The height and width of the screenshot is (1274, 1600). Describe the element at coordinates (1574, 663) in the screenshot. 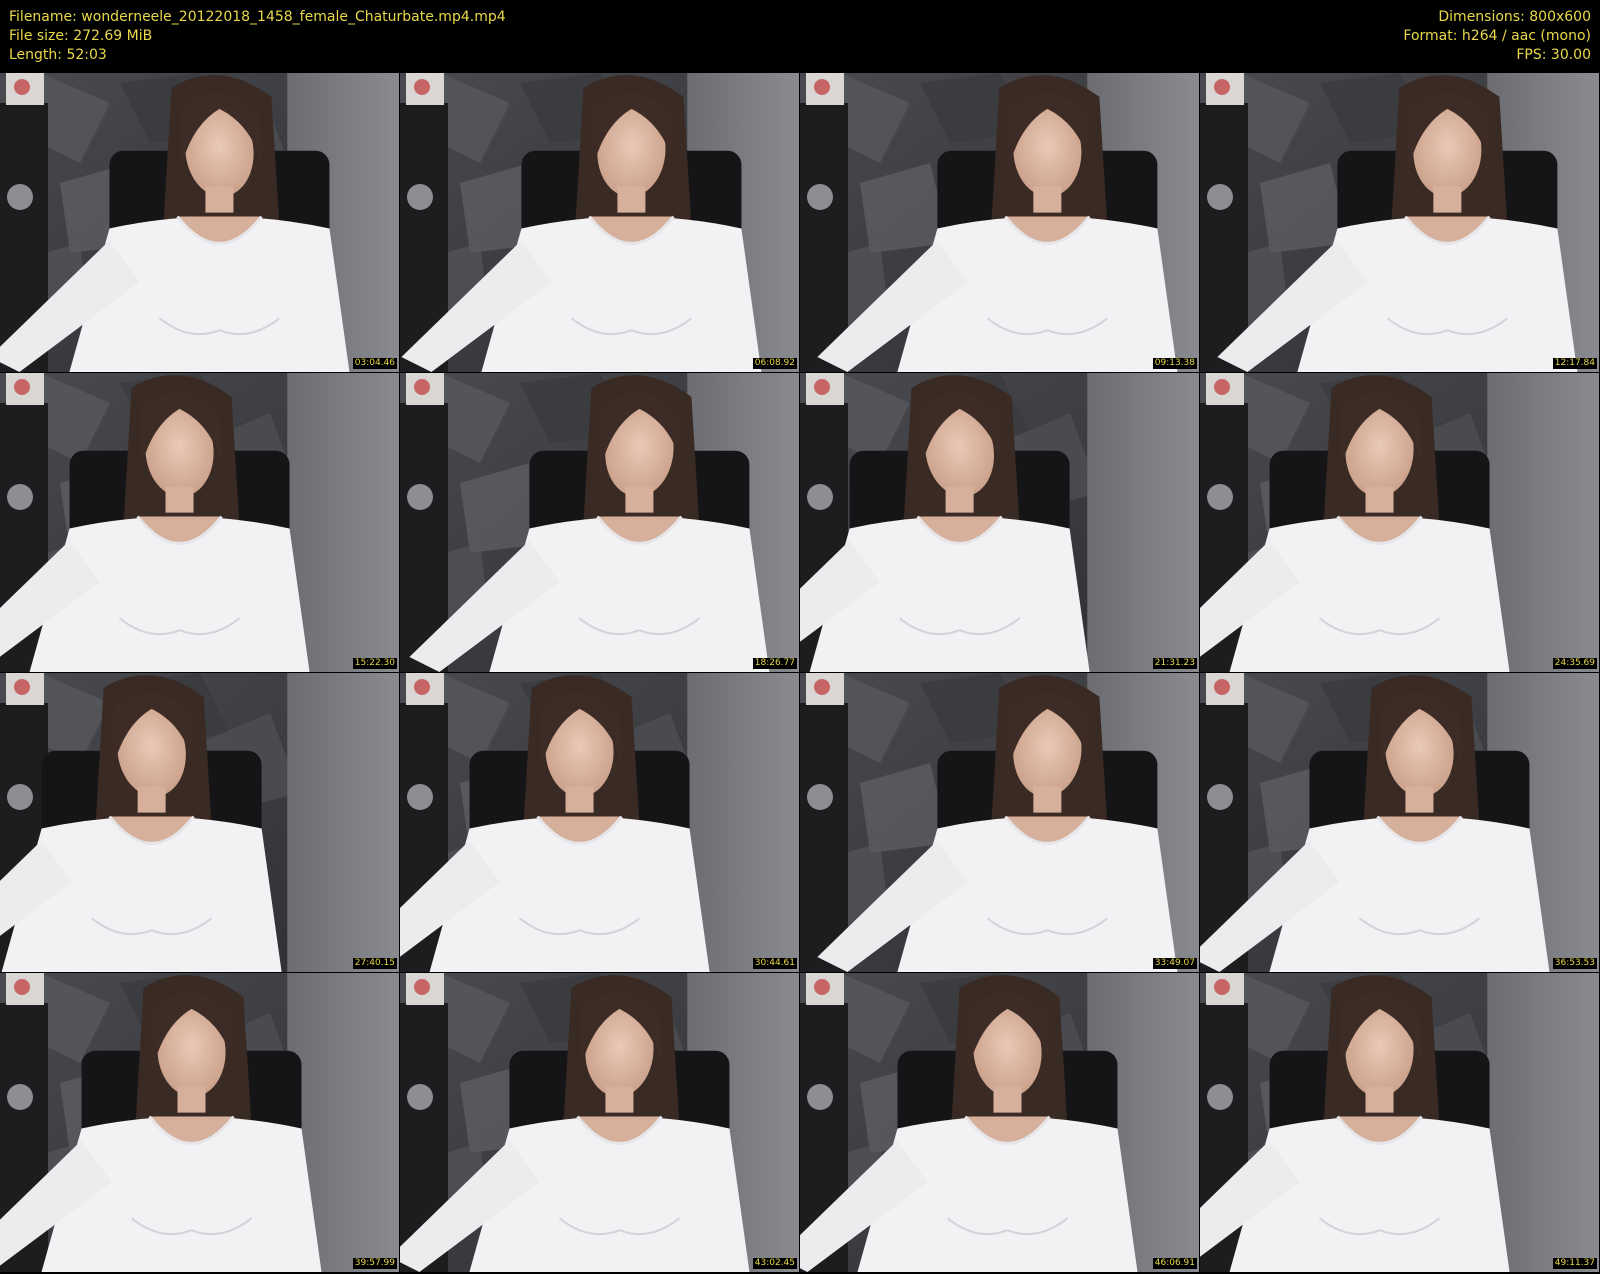

I see `timestamp-label: 24:35.69` at that location.